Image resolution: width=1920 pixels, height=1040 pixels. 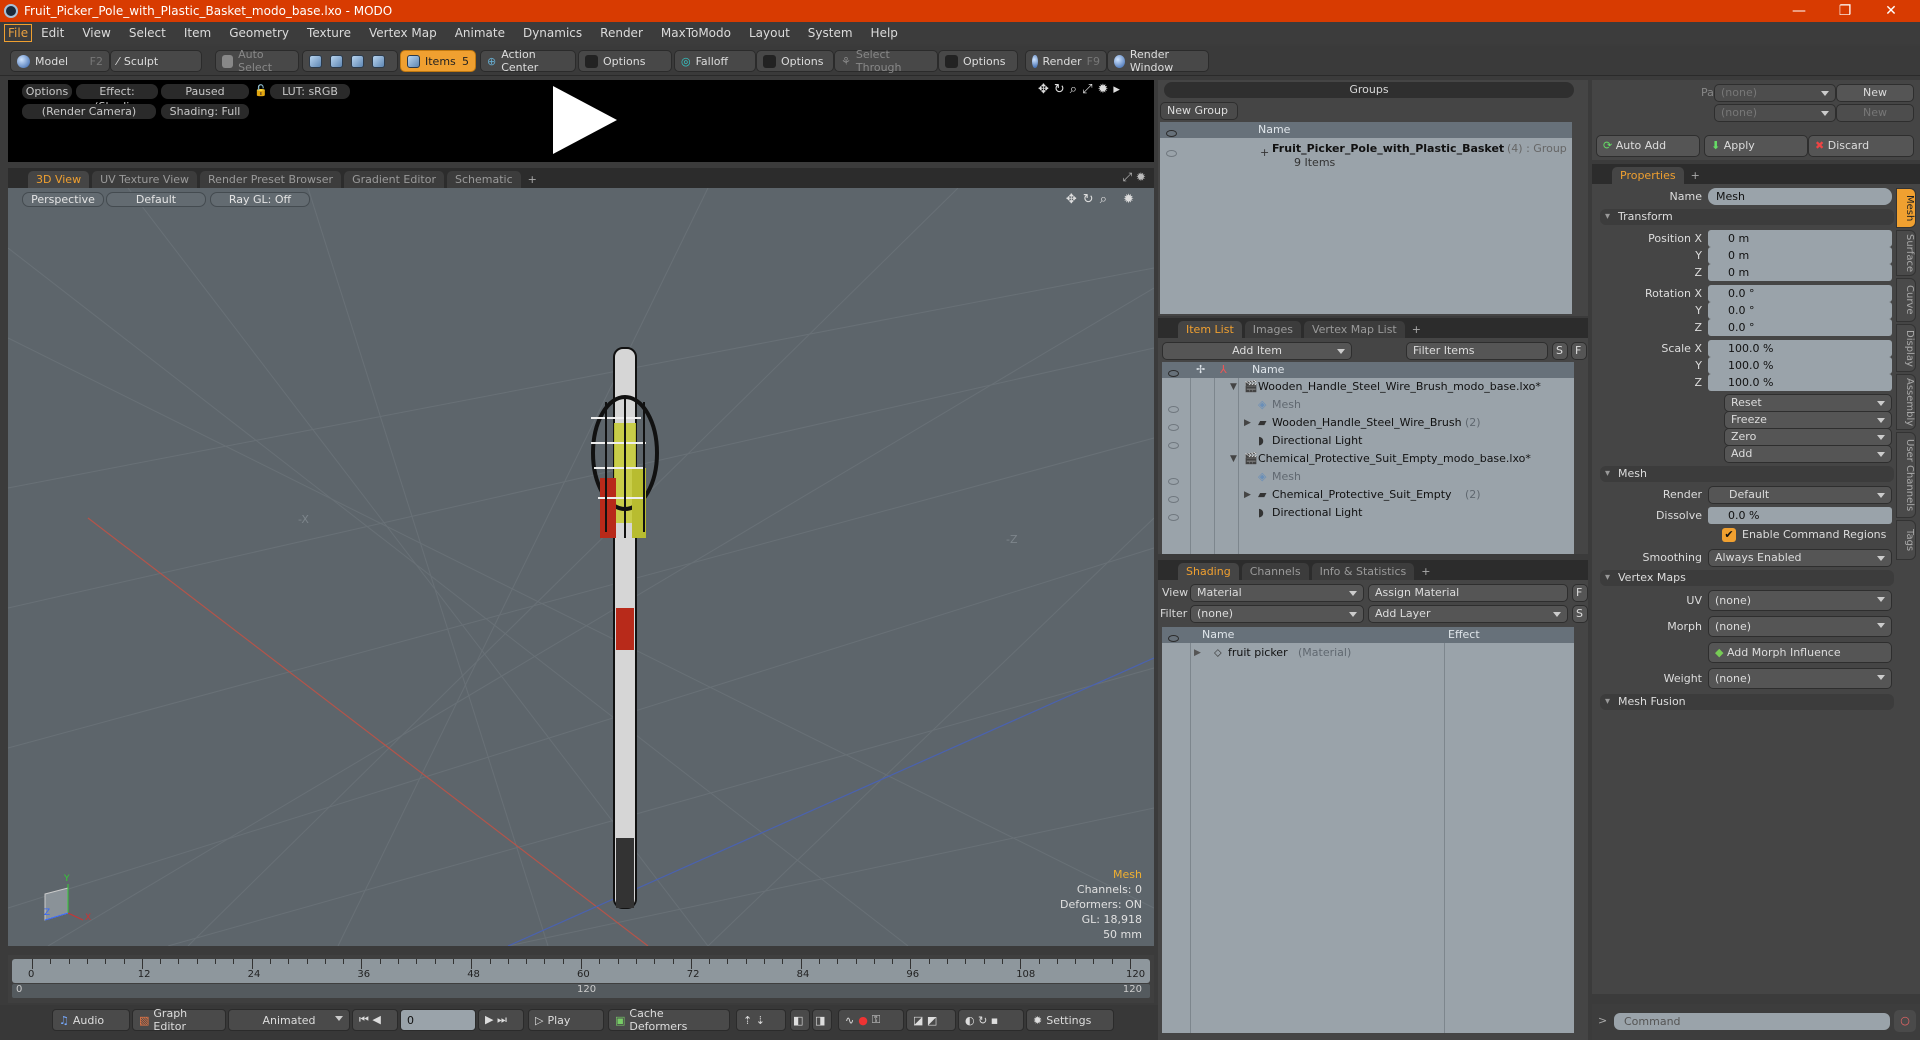 What do you see at coordinates (1368, 477) in the screenshot?
I see `item-row: ◈ Mesh` at bounding box center [1368, 477].